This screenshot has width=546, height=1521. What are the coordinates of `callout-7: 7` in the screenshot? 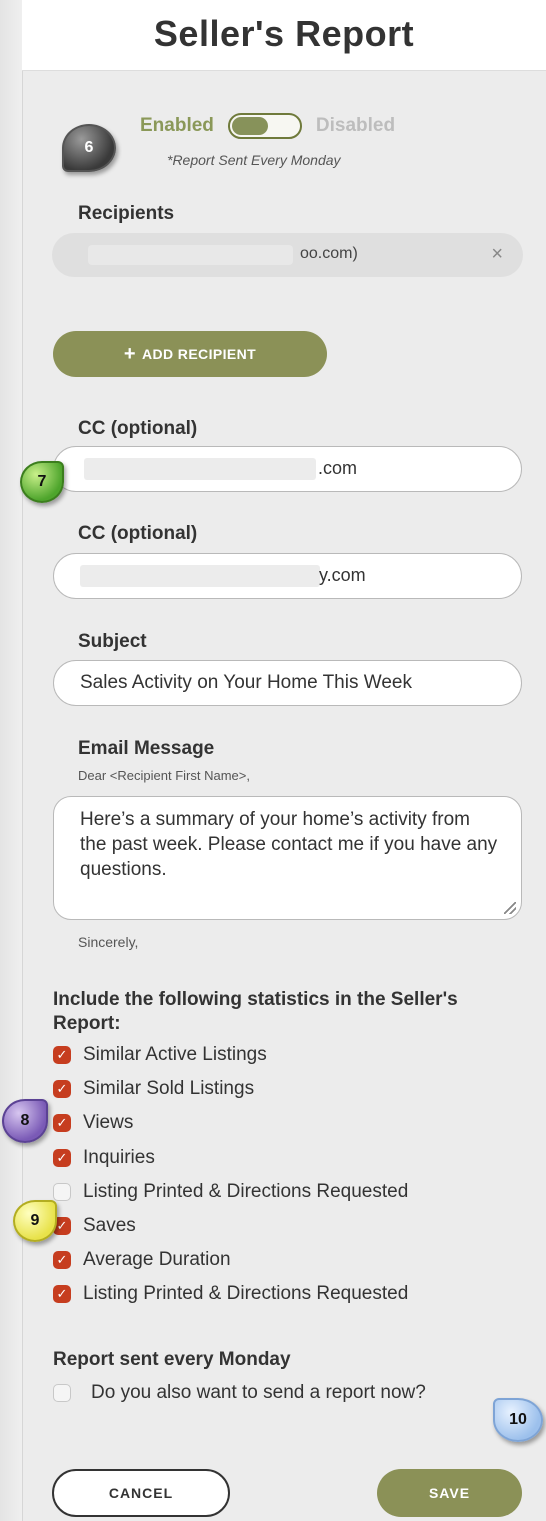 It's located at (42, 482).